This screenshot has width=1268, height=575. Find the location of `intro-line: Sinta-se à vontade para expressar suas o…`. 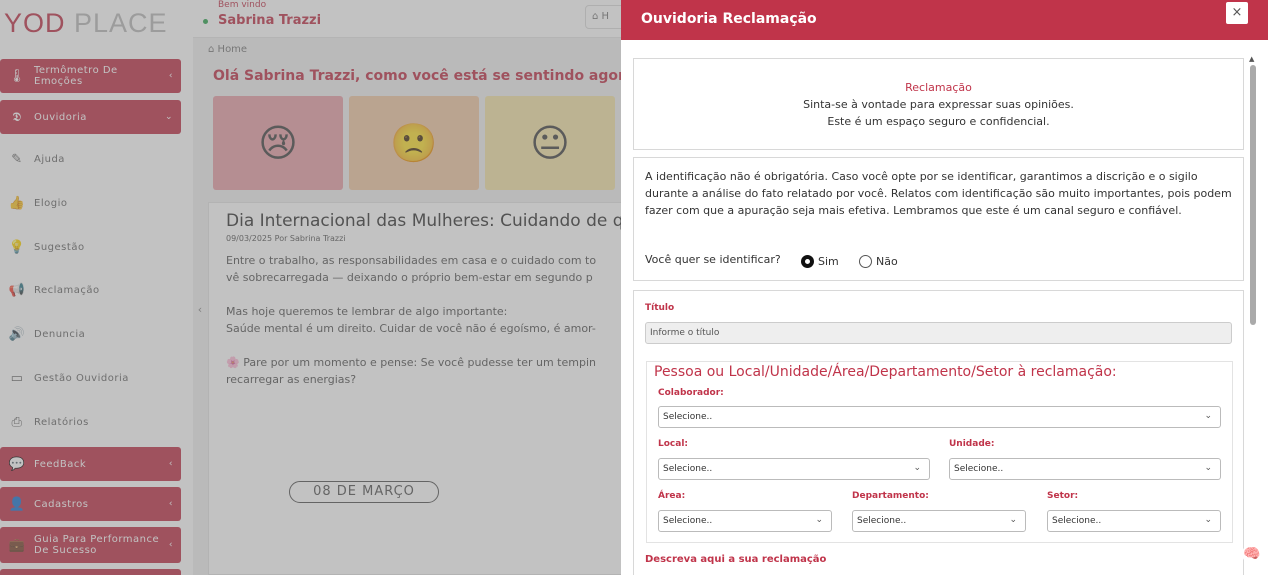

intro-line: Sinta-se à vontade para expressar suas o… is located at coordinates (938, 104).